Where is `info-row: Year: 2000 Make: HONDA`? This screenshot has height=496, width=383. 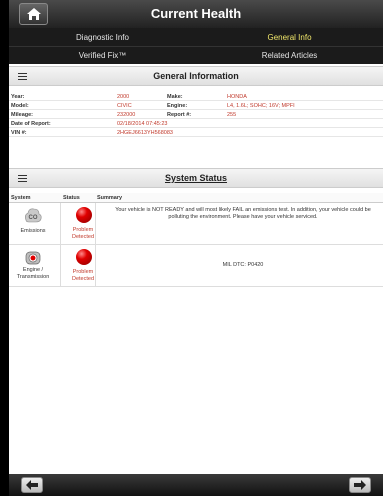
info-row: Year: 2000 Make: HONDA is located at coordinates (196, 96).